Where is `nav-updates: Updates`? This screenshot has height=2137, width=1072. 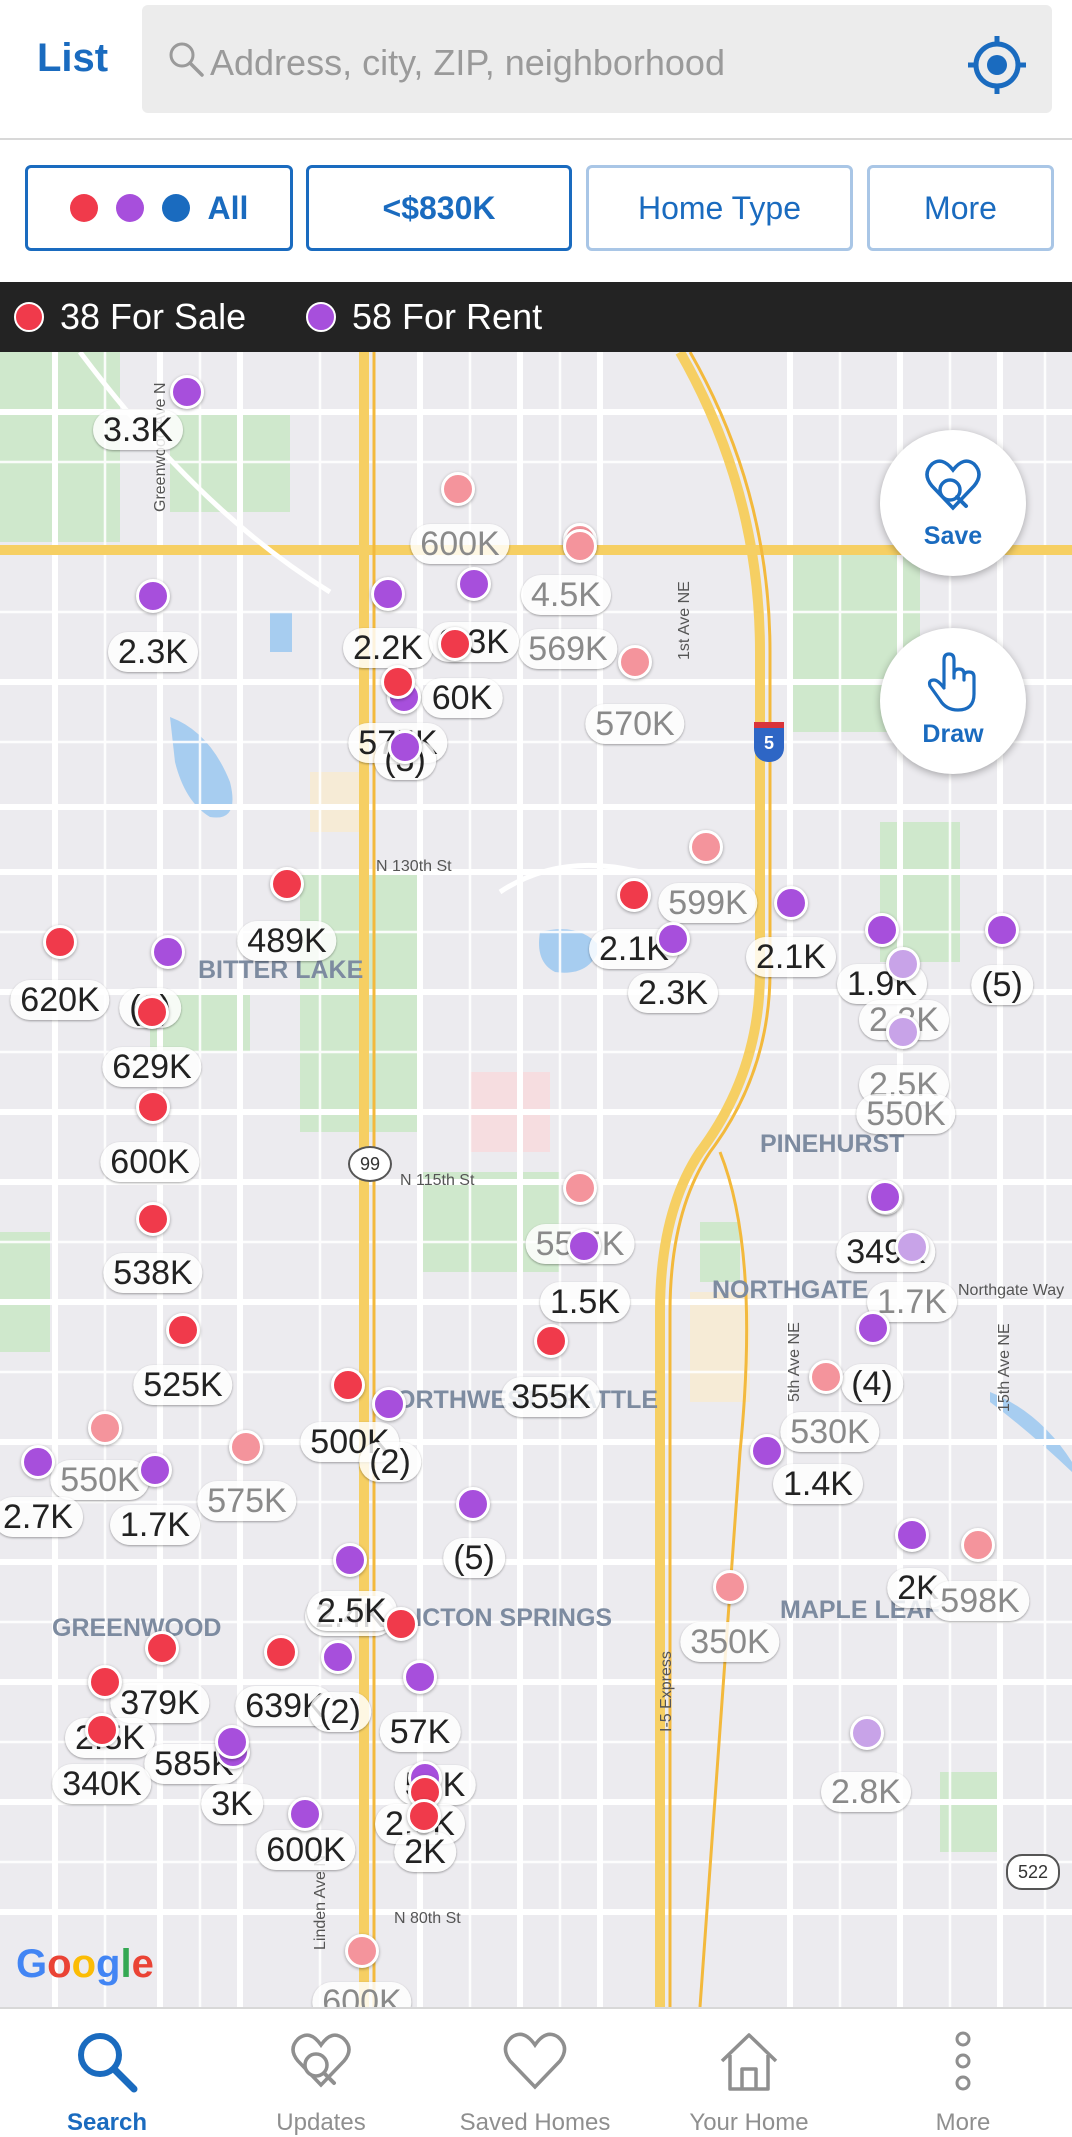 nav-updates: Updates is located at coordinates (321, 2073).